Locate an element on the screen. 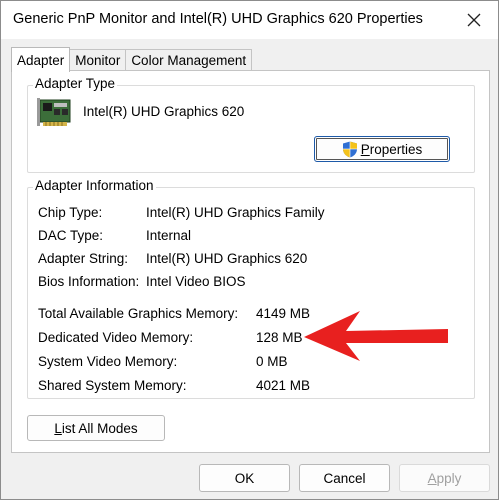 The width and height of the screenshot is (499, 500). tab-adapter: Adapter is located at coordinates (41, 59).